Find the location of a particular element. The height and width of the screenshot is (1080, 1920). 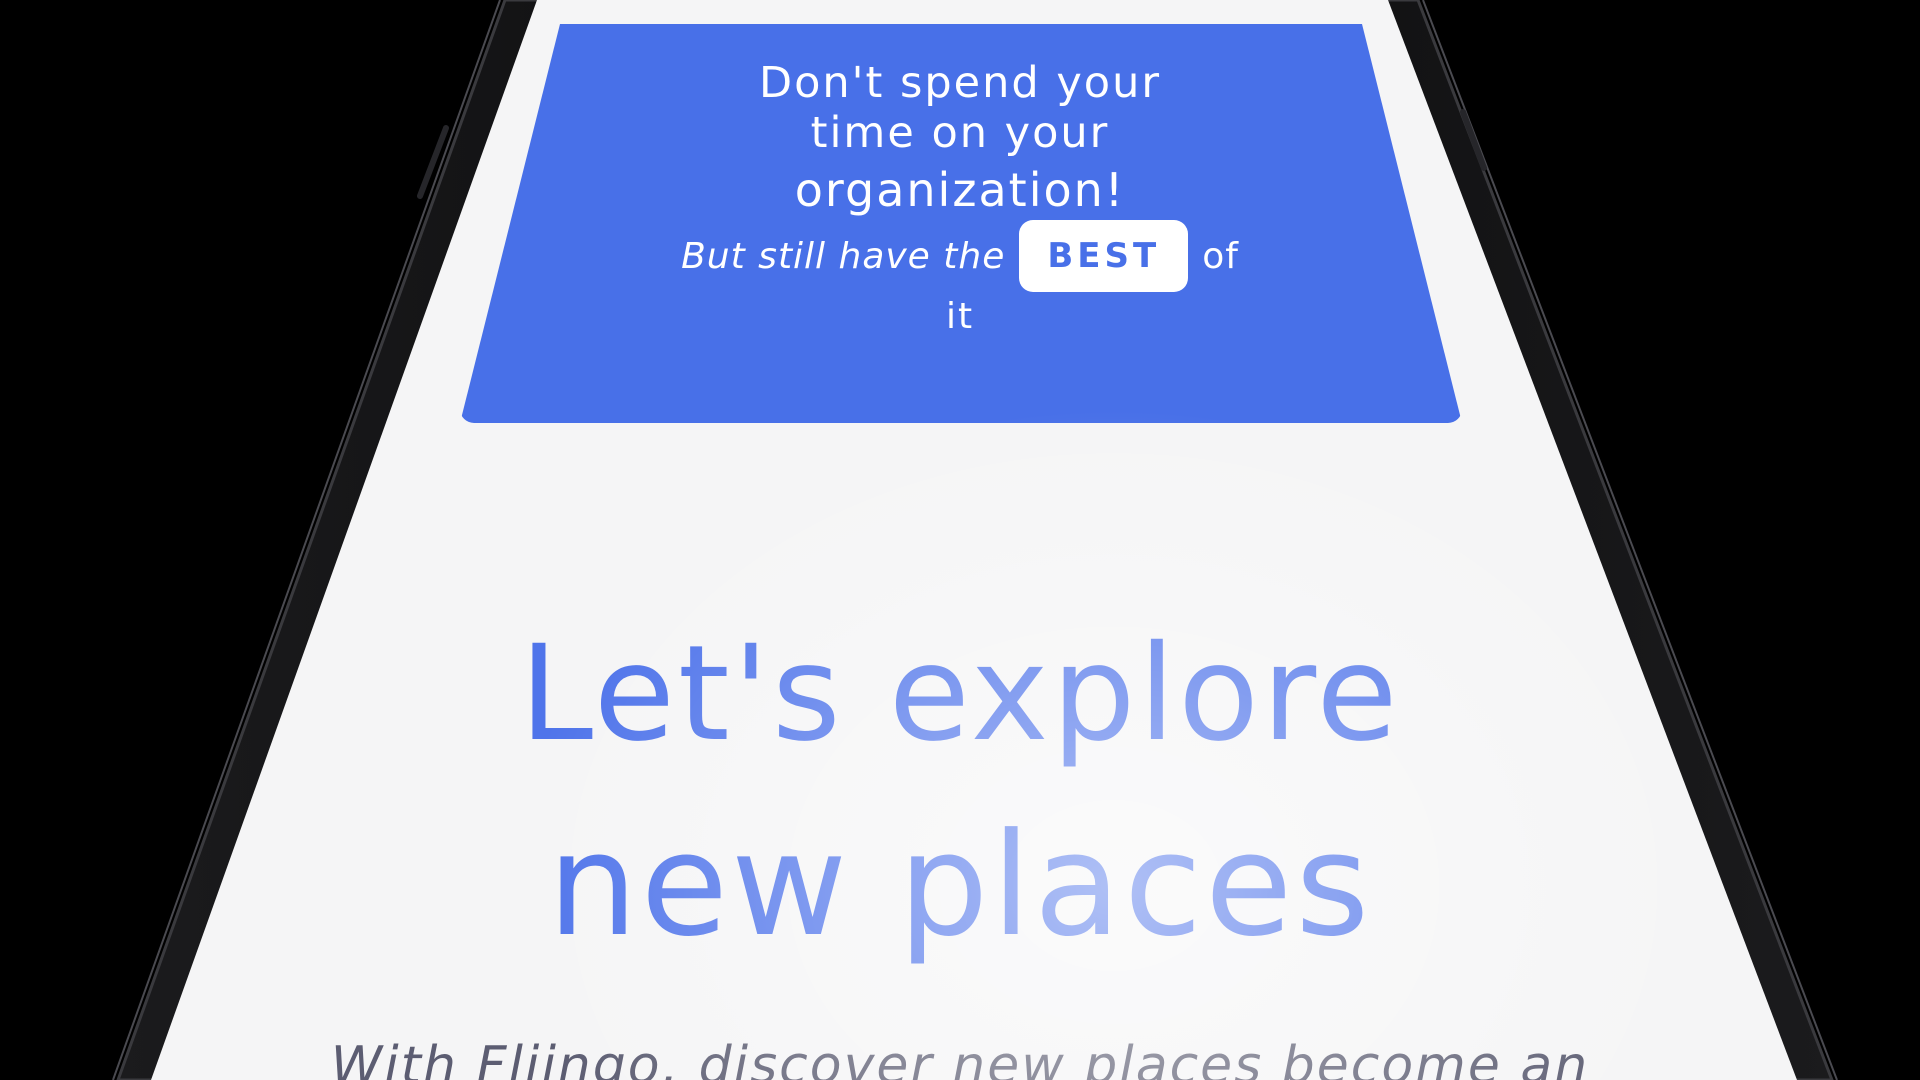

banner-subtitle-text: But still have the is located at coordinates (843, 256).